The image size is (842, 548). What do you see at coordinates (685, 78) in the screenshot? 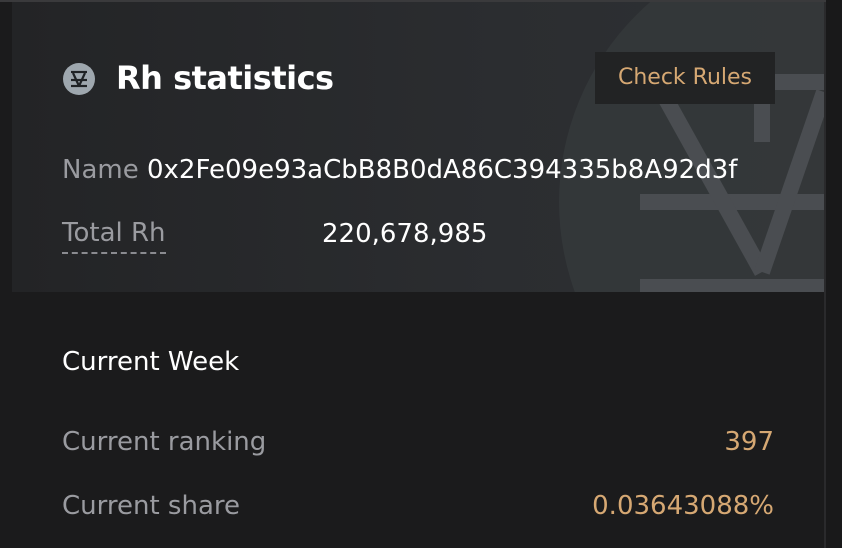
I see `check-rules-button: Check Rules` at bounding box center [685, 78].